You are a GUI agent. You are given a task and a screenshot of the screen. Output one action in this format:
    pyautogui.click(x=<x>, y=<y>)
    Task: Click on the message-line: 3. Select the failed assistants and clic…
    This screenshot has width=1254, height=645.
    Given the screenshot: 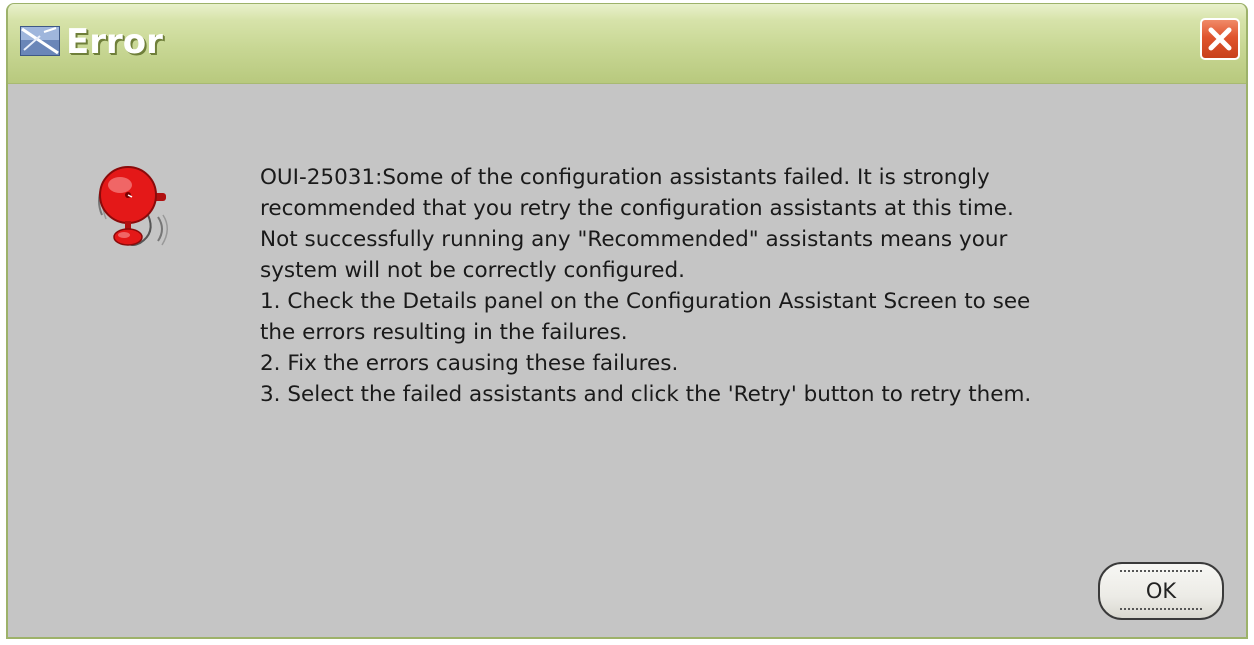 What is the action you would take?
    pyautogui.click(x=646, y=394)
    